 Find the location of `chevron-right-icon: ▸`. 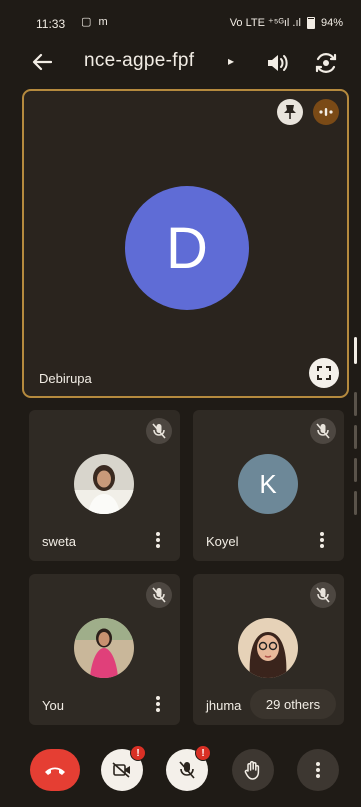

chevron-right-icon: ▸ is located at coordinates (231, 61).